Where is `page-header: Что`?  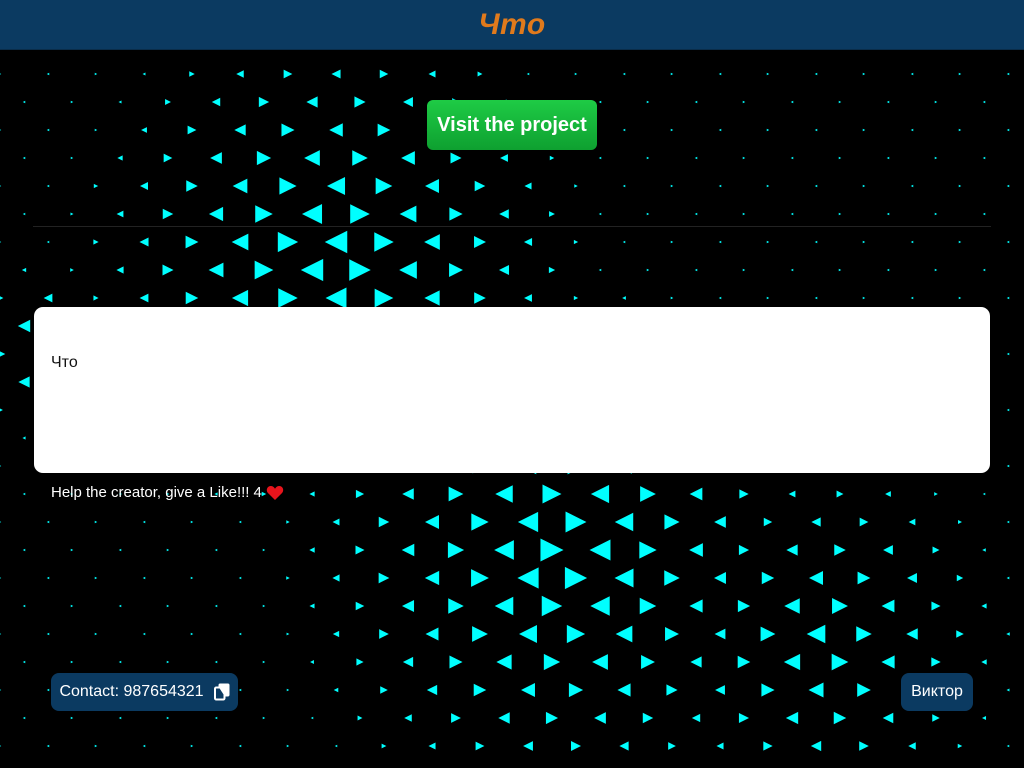
page-header: Что is located at coordinates (512, 25).